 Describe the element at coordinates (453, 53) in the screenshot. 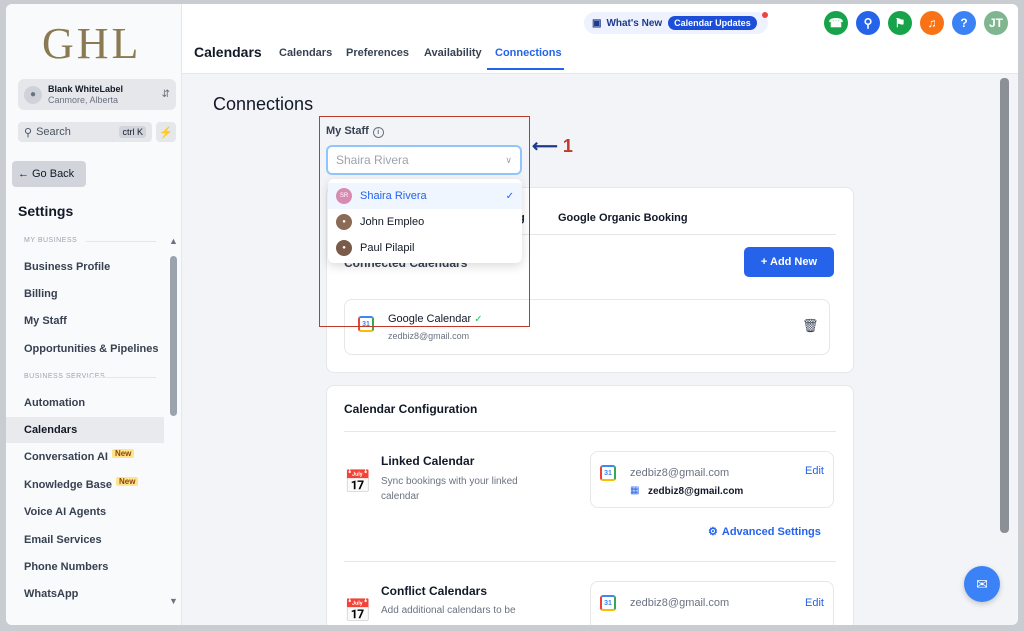

I see `tab-availability: Availability` at that location.